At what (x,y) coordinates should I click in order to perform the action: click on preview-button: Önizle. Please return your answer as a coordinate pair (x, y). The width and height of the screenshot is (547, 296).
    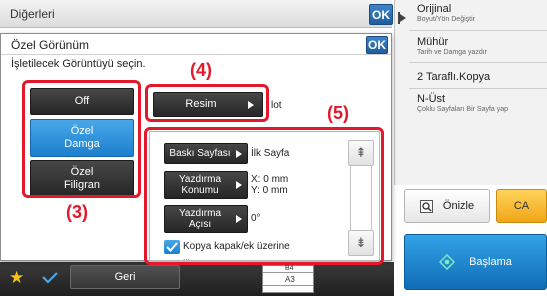
    Looking at the image, I should click on (447, 206).